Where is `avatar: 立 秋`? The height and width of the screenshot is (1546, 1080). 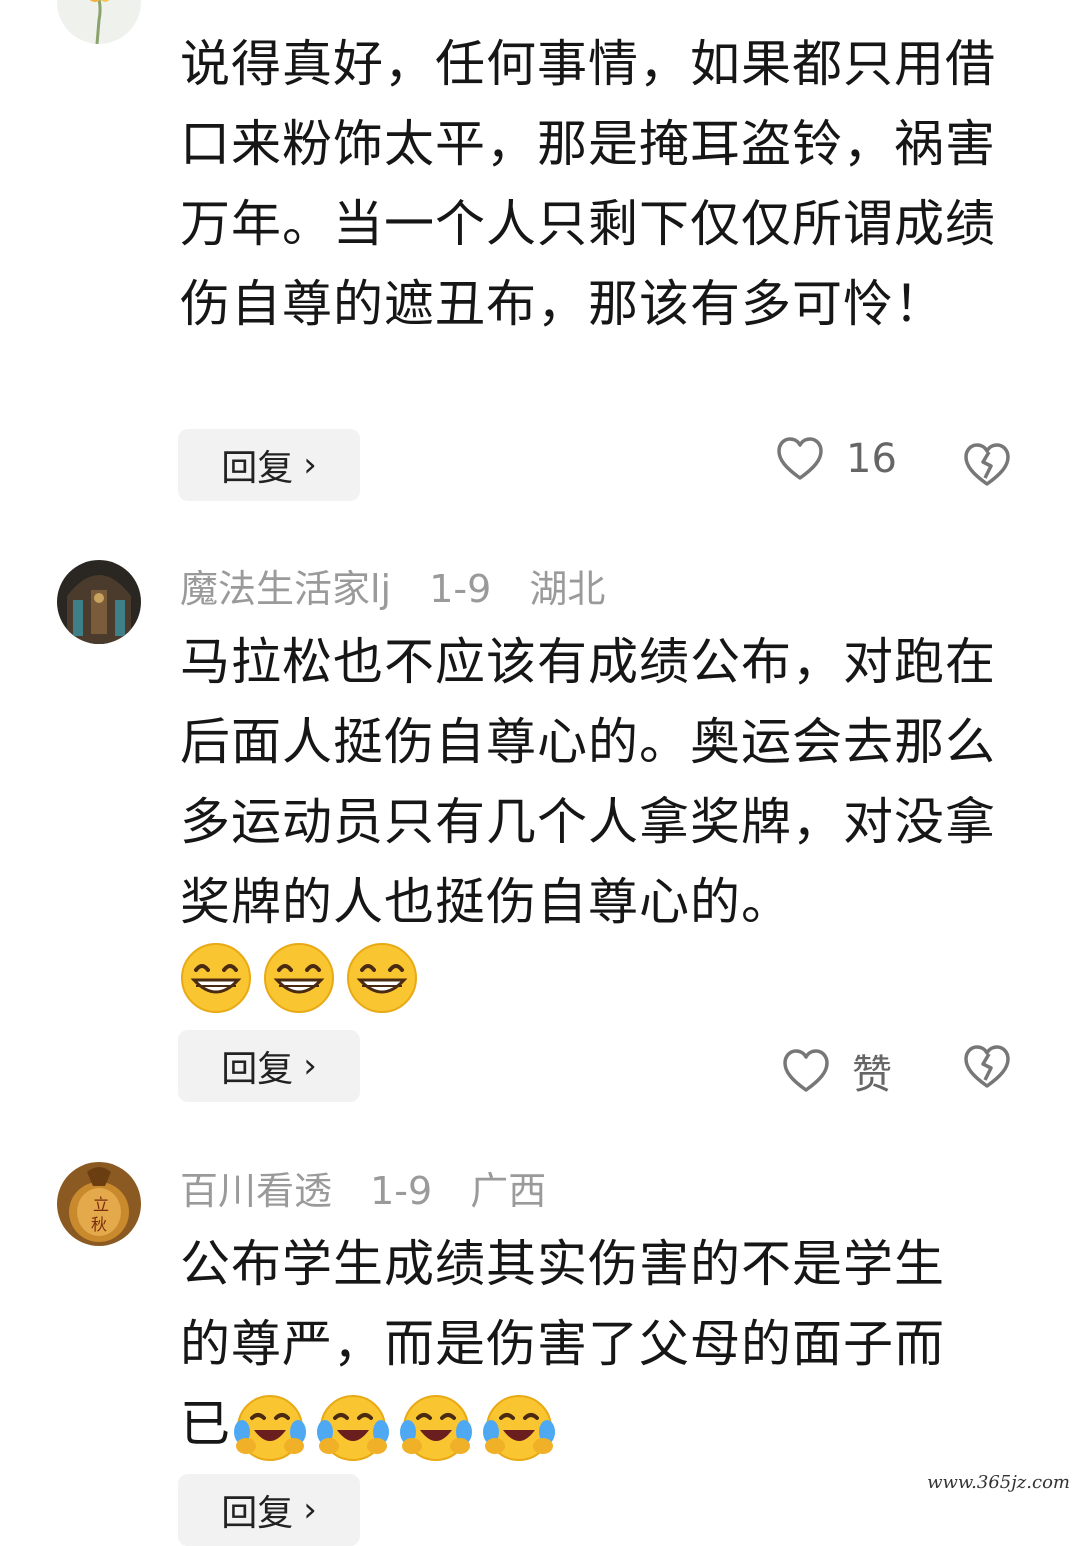
avatar: 立 秋 is located at coordinates (99, 1204).